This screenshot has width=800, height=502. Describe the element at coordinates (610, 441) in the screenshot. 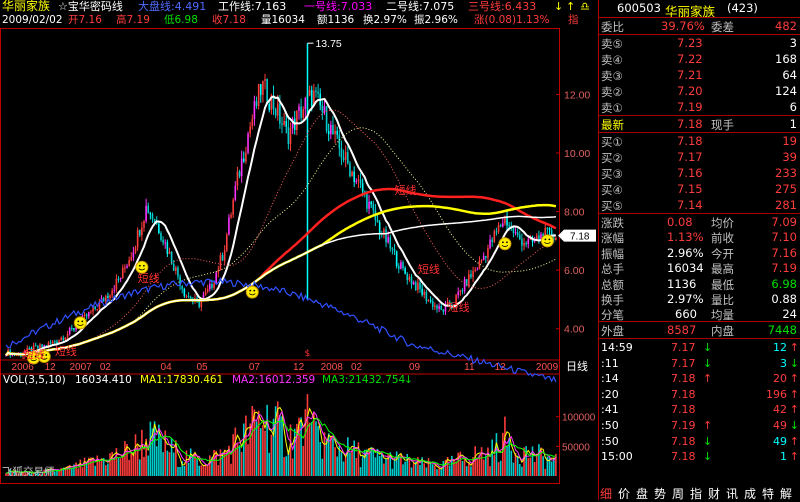

I see `tick-time: :50` at that location.